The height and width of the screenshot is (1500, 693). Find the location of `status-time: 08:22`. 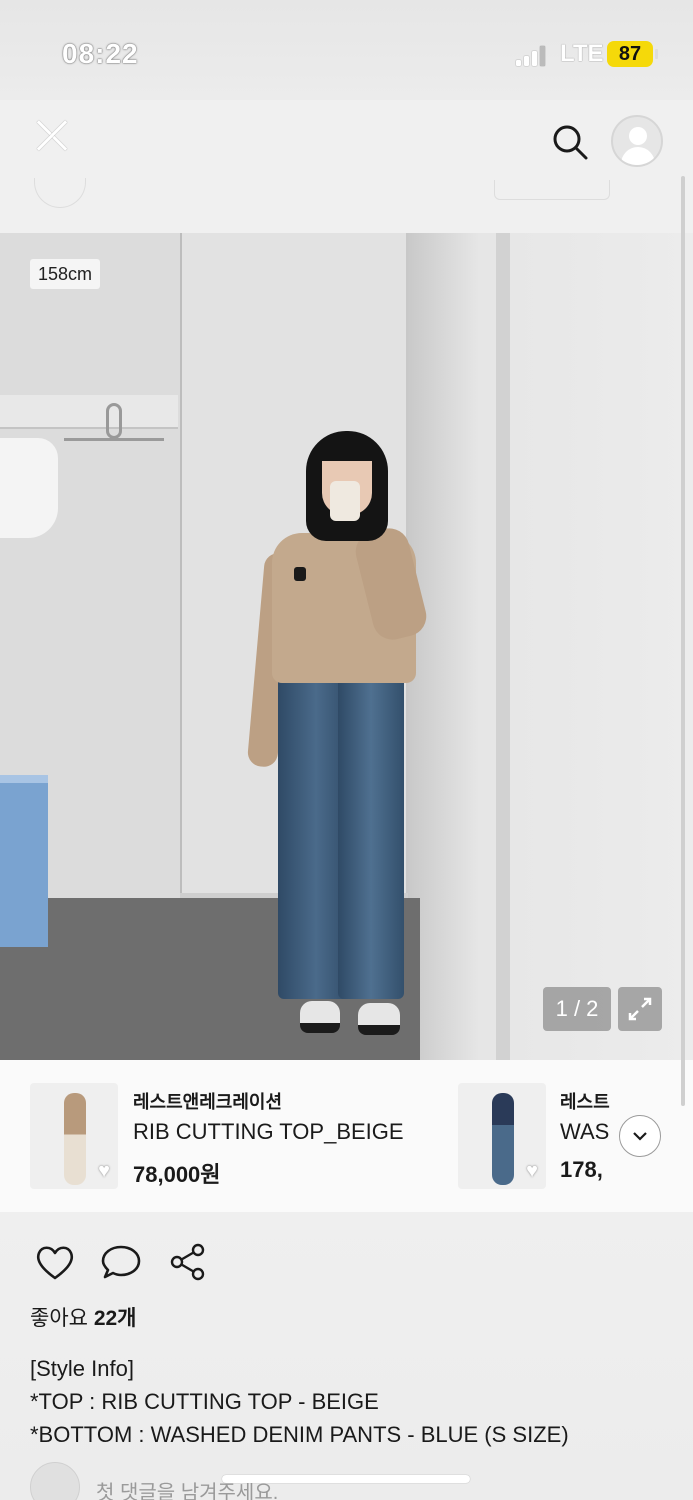

status-time: 08:22 is located at coordinates (100, 53).